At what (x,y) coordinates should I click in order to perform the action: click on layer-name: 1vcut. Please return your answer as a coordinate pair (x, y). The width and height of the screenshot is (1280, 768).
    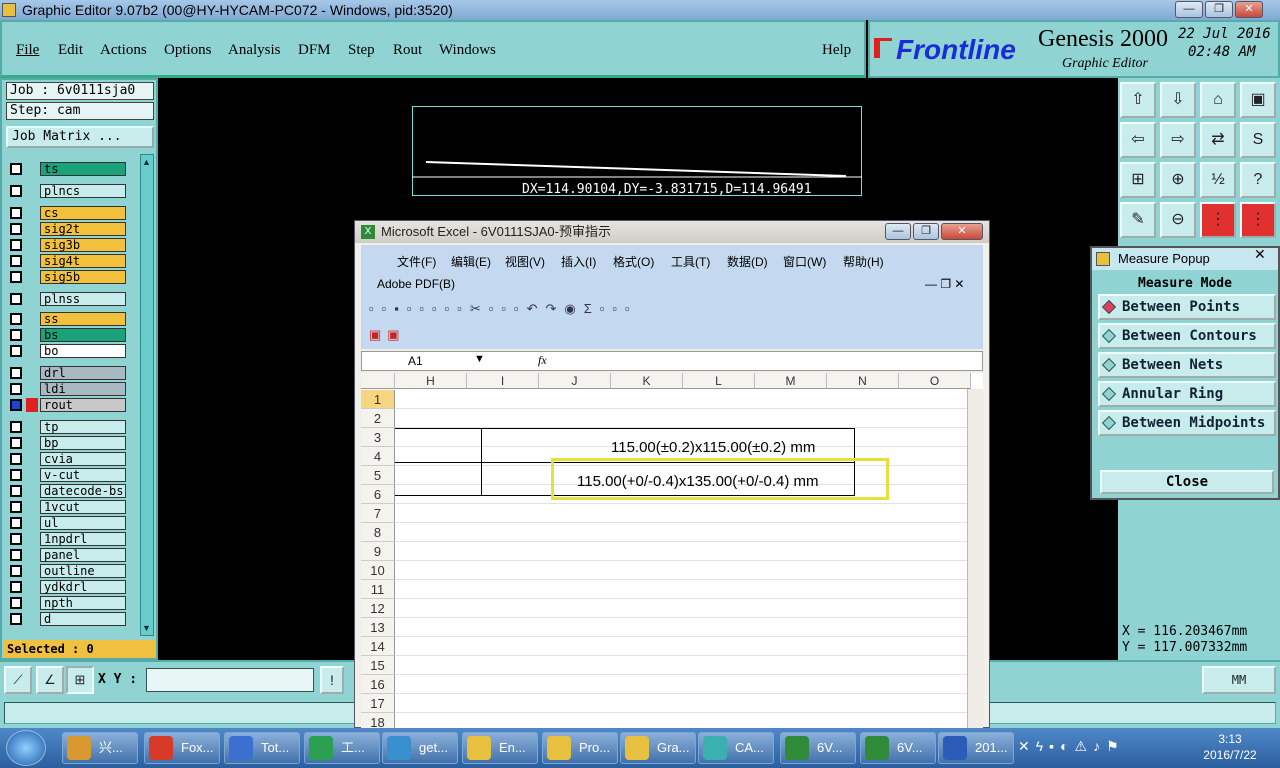
    Looking at the image, I should click on (83, 507).